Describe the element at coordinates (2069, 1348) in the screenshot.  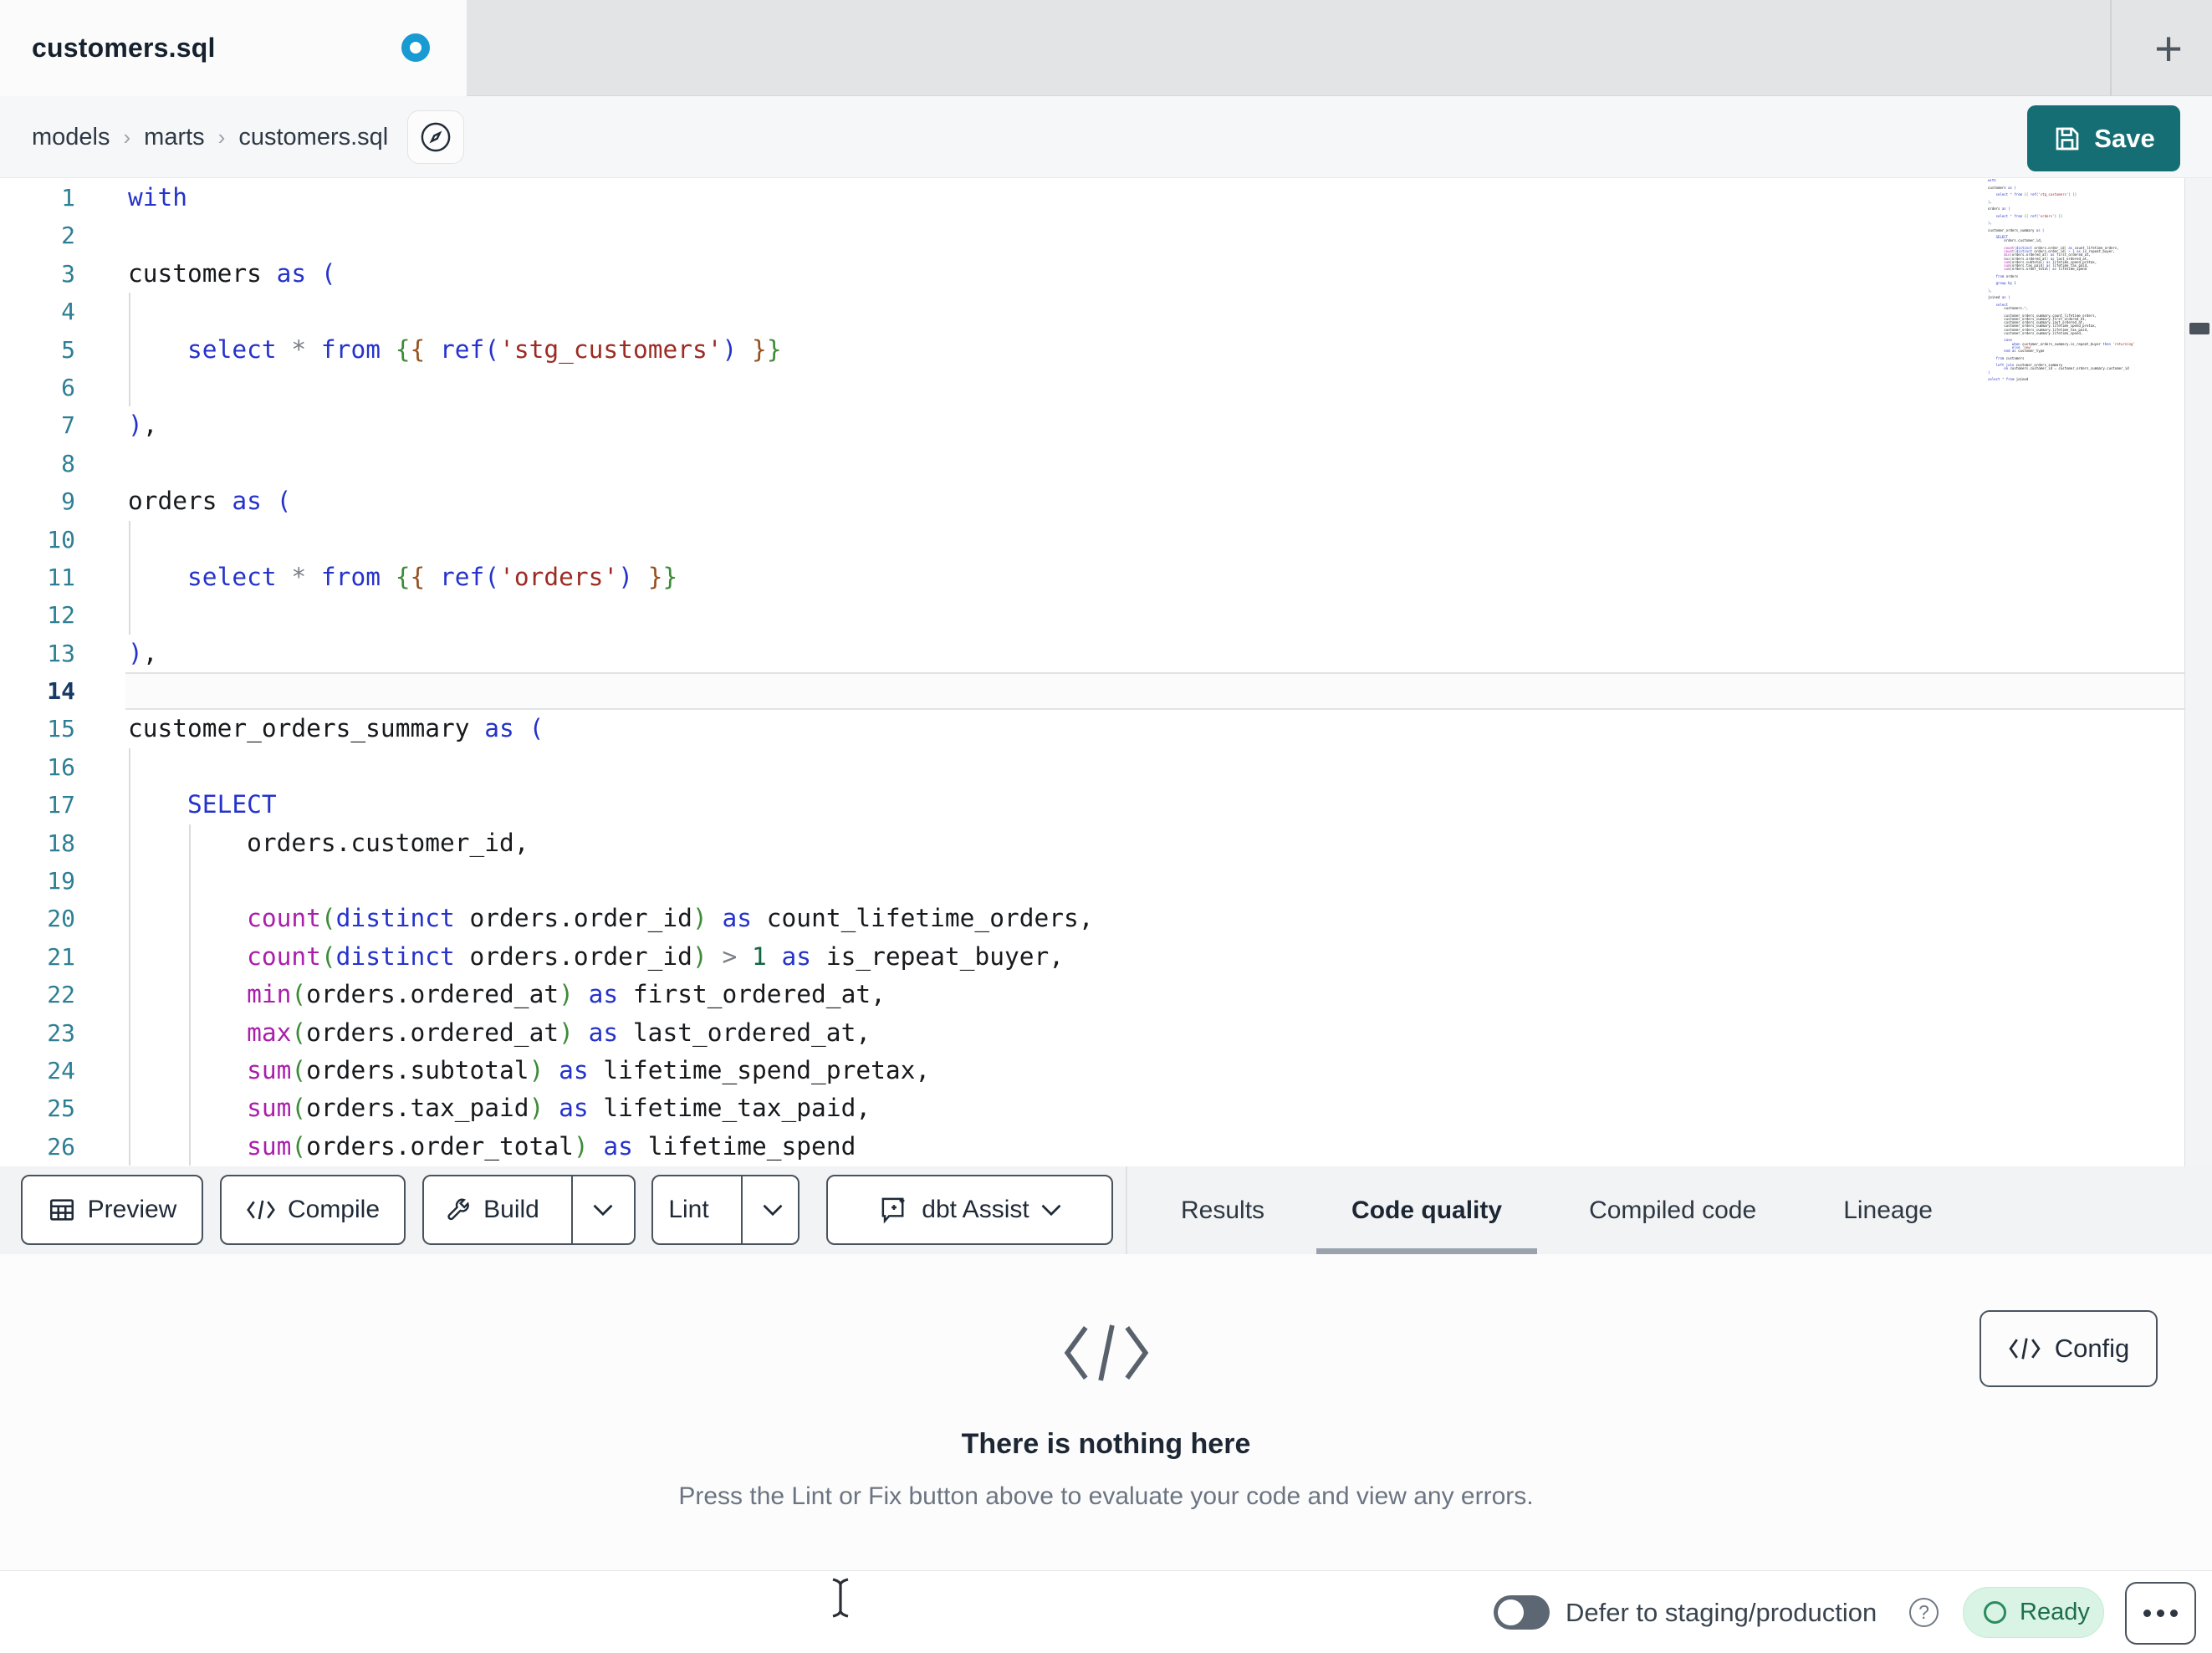
I see `config-button: Config` at that location.